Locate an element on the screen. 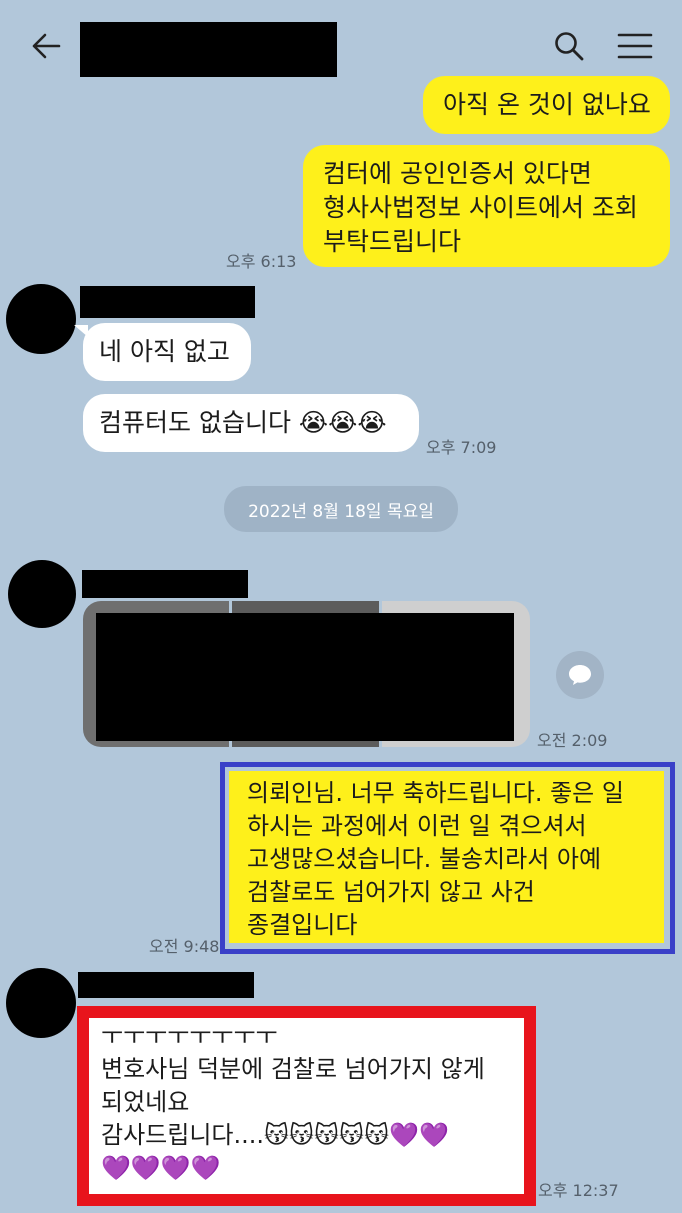 This screenshot has width=682, height=1213. message-time: 오후 7:09 is located at coordinates (461, 447).